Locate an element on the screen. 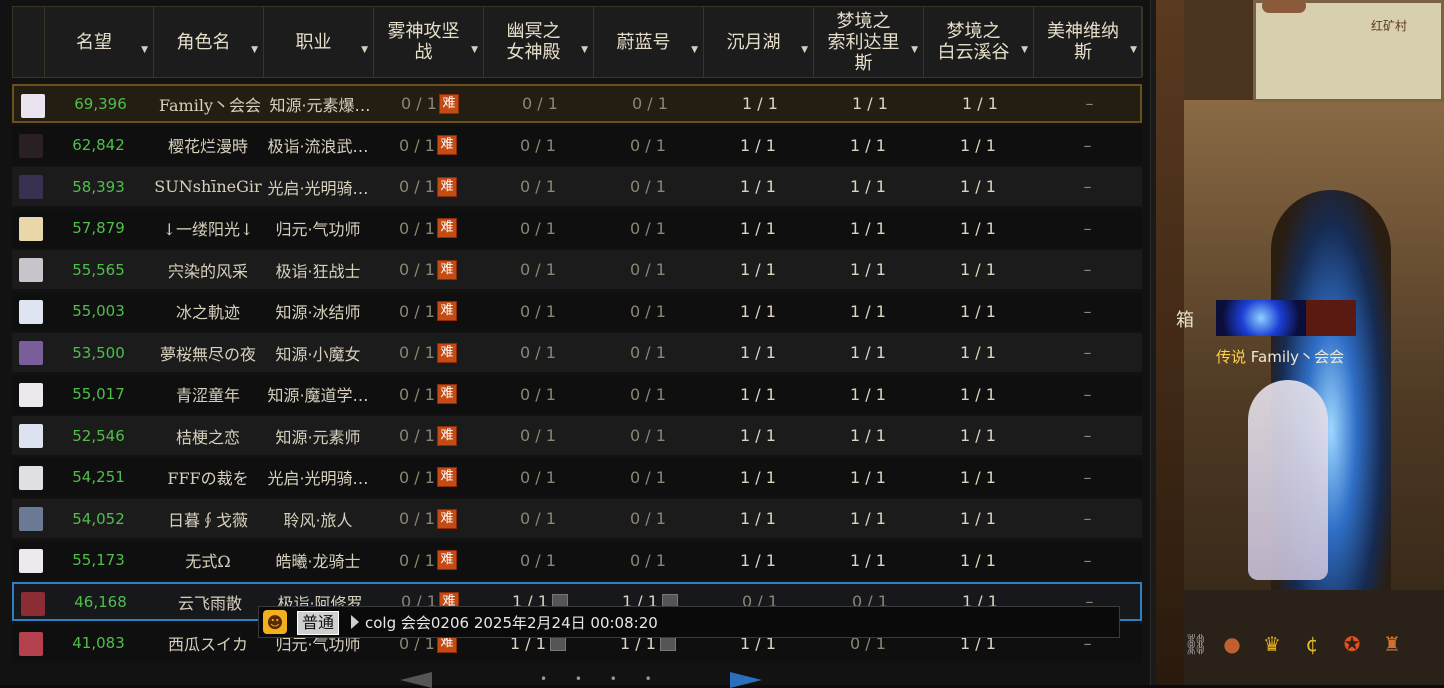 The height and width of the screenshot is (688, 1444). cell-value: 云飞雨散 is located at coordinates (209, 603).